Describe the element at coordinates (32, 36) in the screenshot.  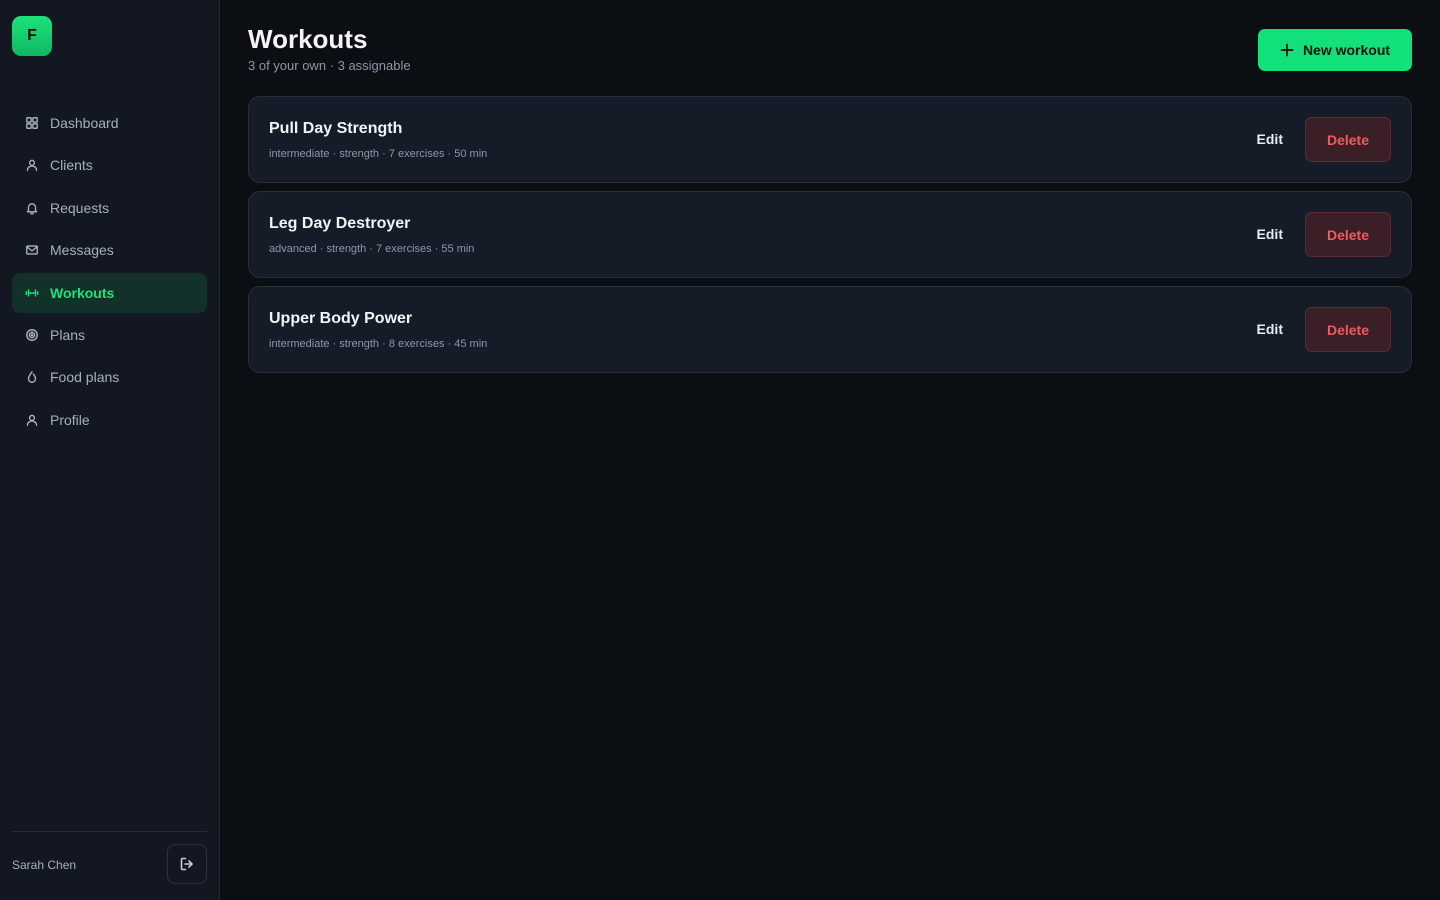
I see `app-logo: F` at that location.